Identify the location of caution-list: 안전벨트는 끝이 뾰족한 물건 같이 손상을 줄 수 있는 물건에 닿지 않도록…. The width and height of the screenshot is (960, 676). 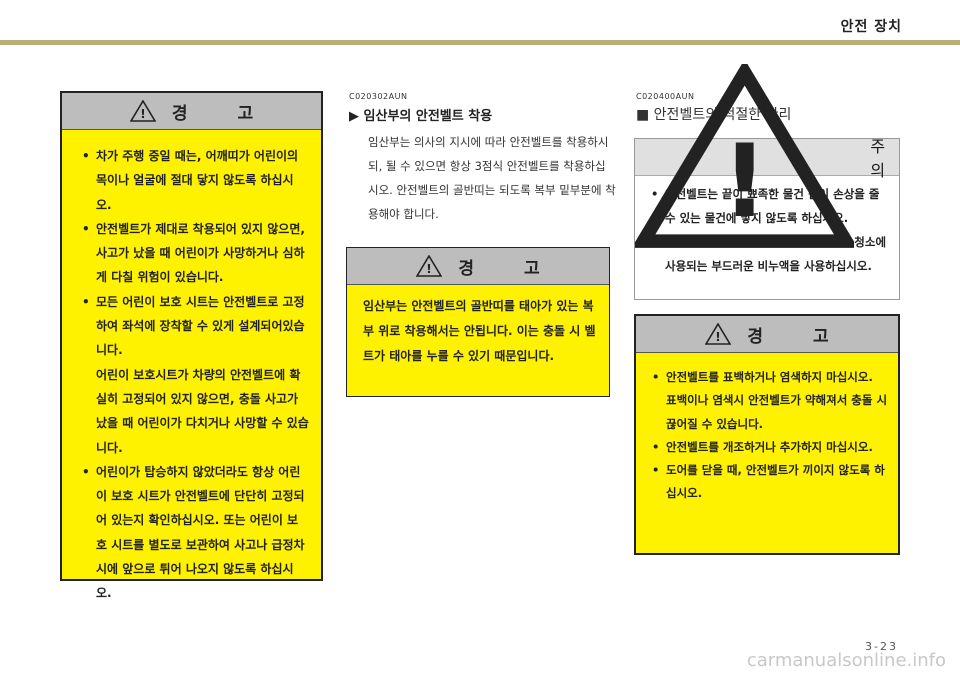
(767, 227).